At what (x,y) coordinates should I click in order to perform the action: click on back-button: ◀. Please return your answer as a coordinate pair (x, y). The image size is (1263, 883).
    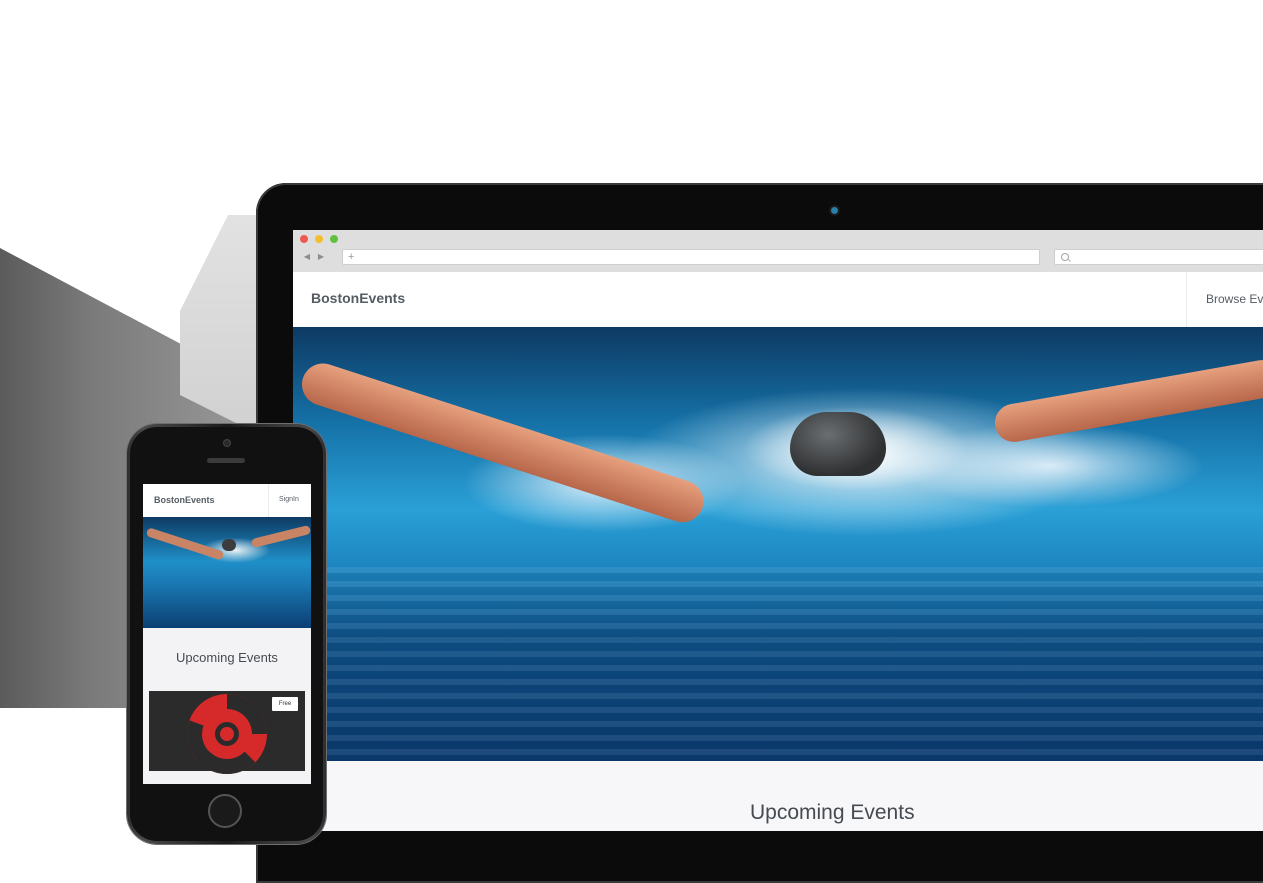
    Looking at the image, I should click on (307, 257).